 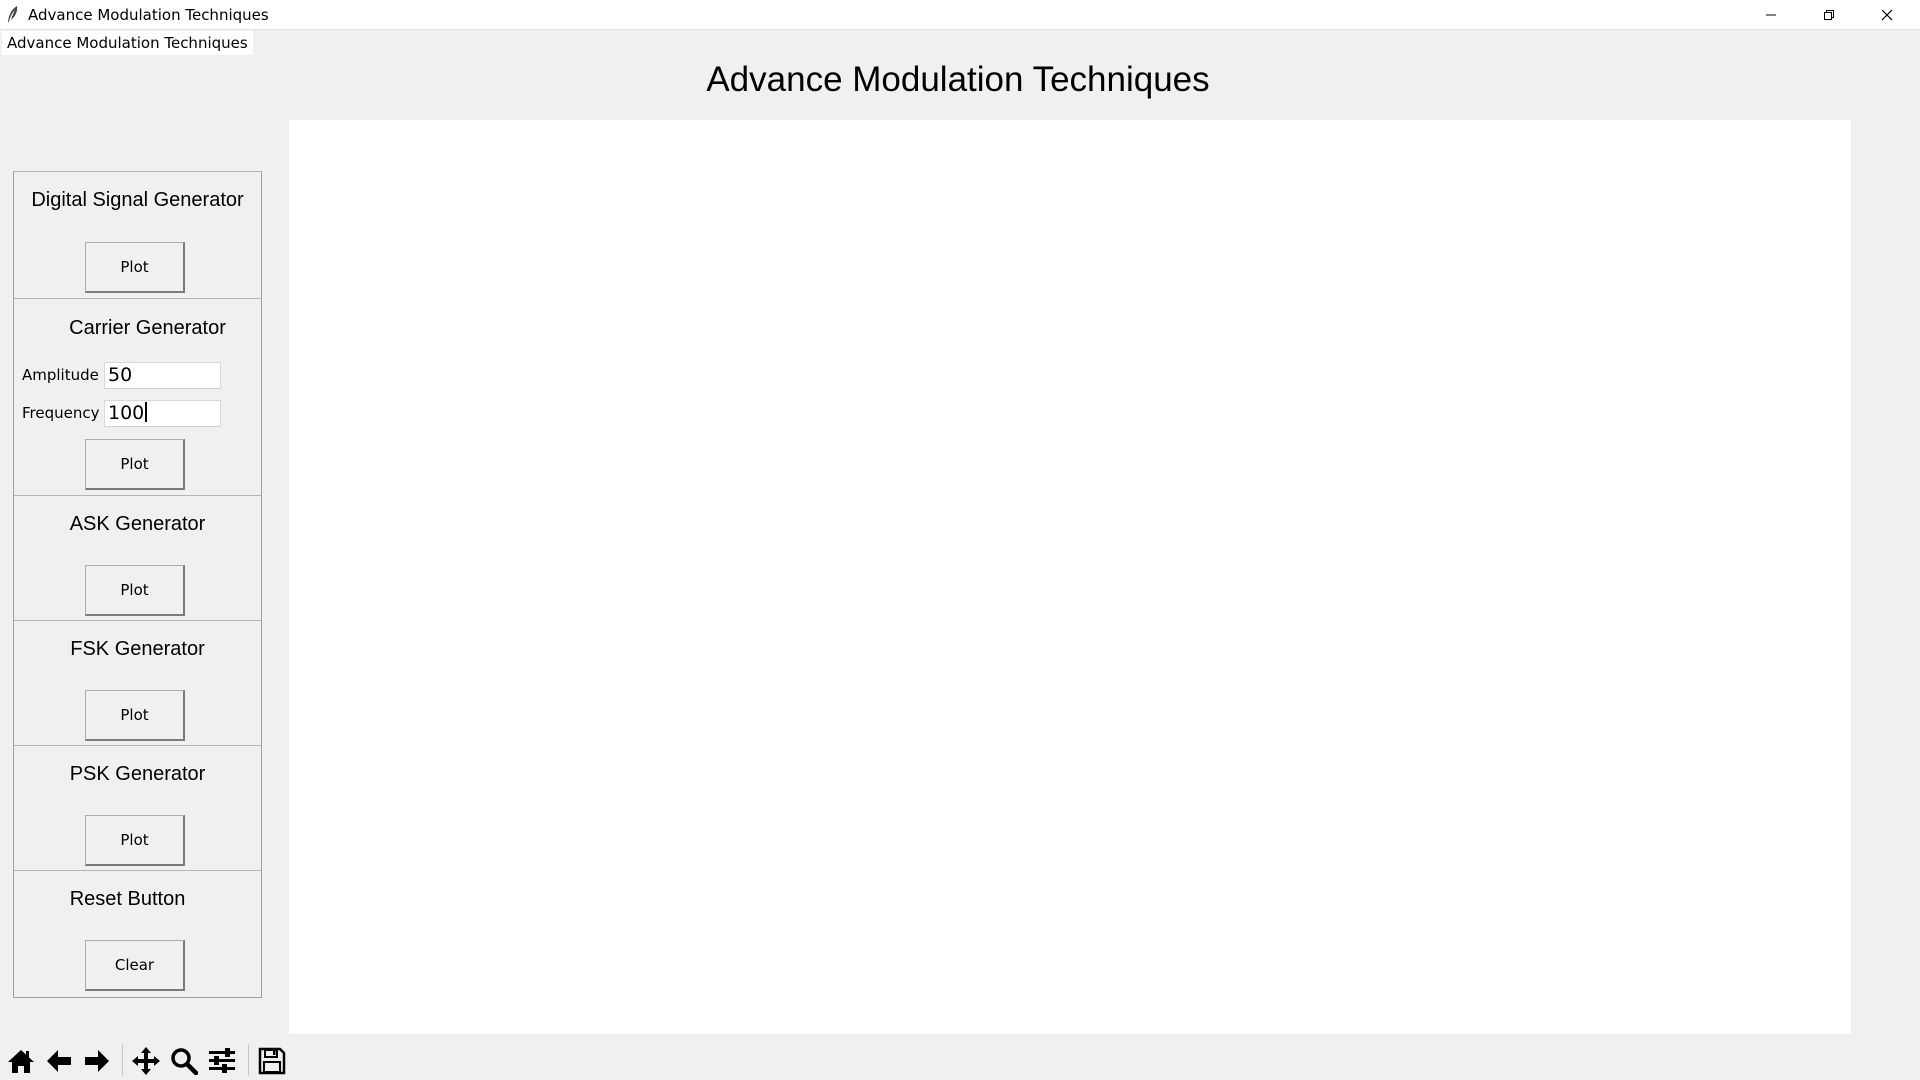 What do you see at coordinates (135, 965) in the screenshot?
I see `clear-button: Clear` at bounding box center [135, 965].